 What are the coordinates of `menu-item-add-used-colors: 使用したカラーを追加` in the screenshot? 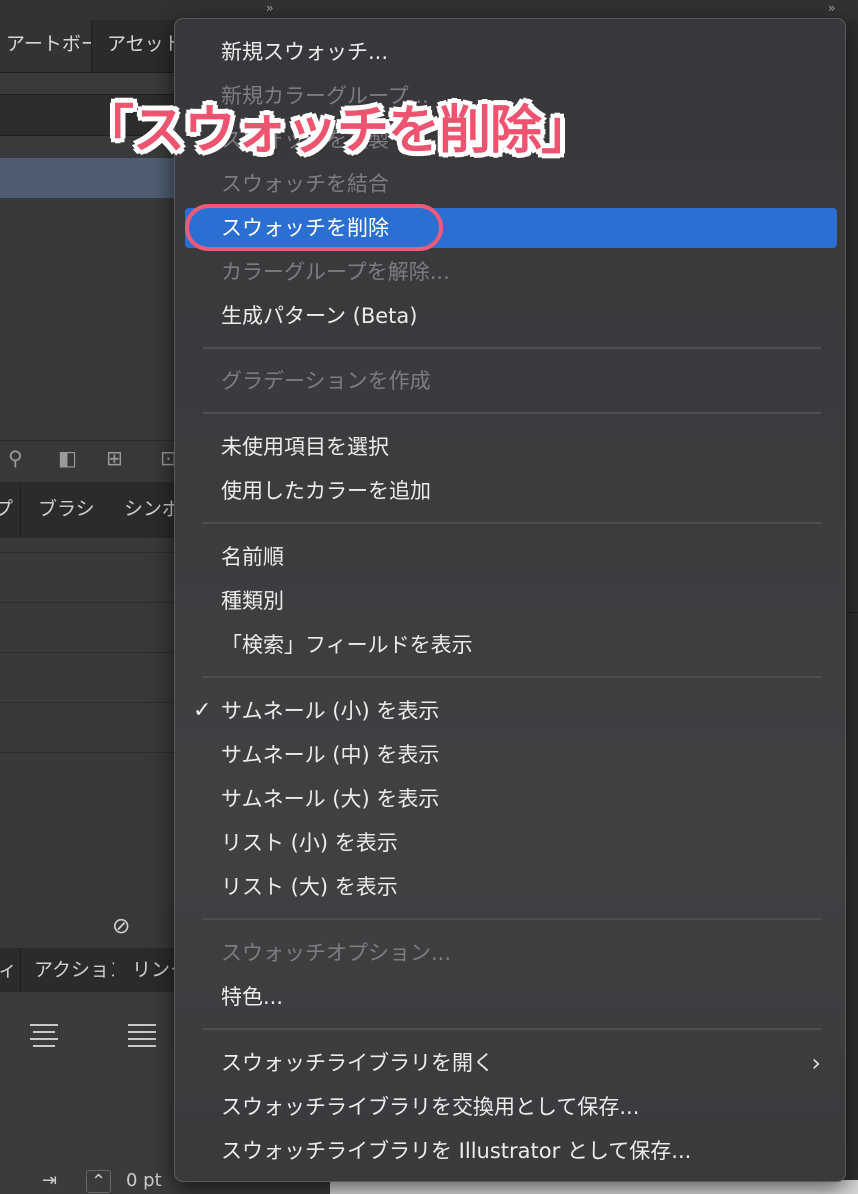 It's located at (511, 491).